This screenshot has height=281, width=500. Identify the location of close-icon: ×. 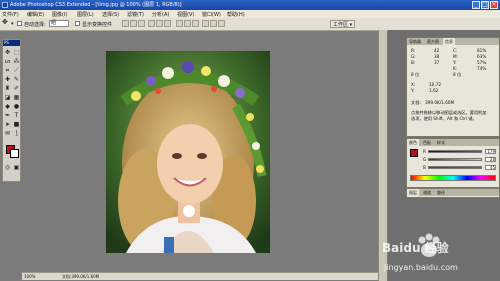
(494, 5).